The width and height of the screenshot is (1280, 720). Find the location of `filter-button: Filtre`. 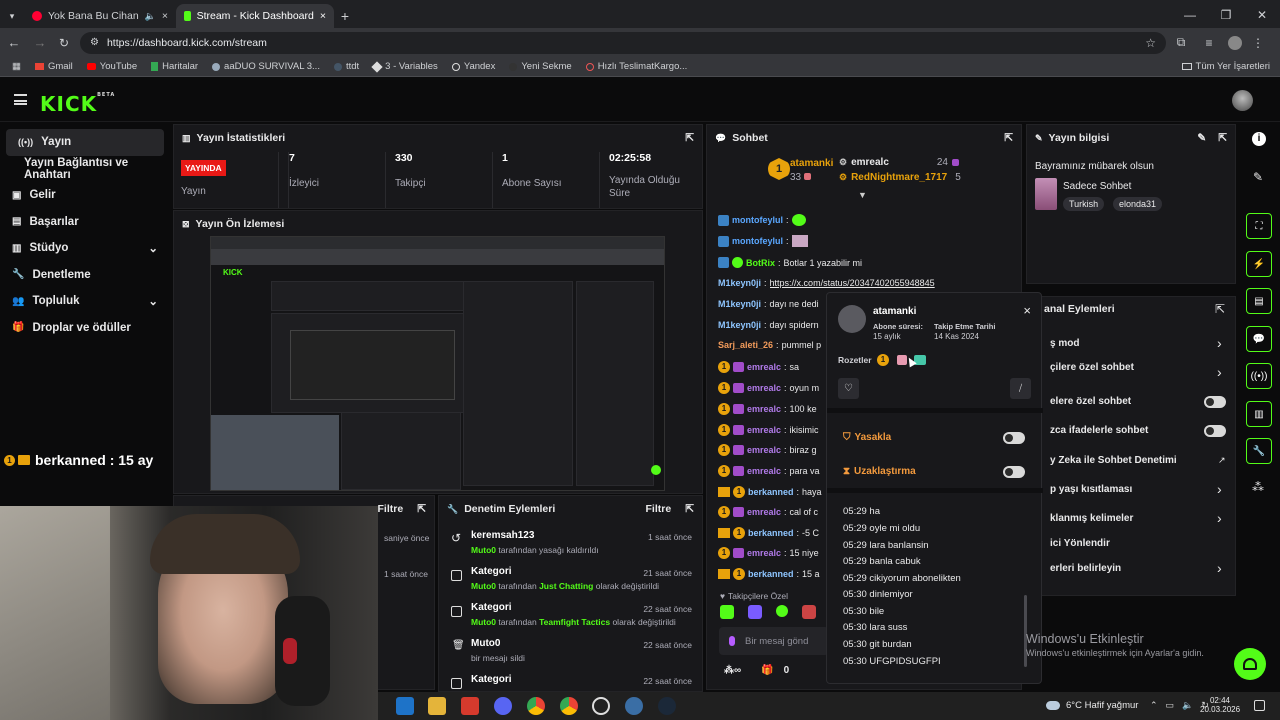

filter-button: Filtre is located at coordinates (391, 509).